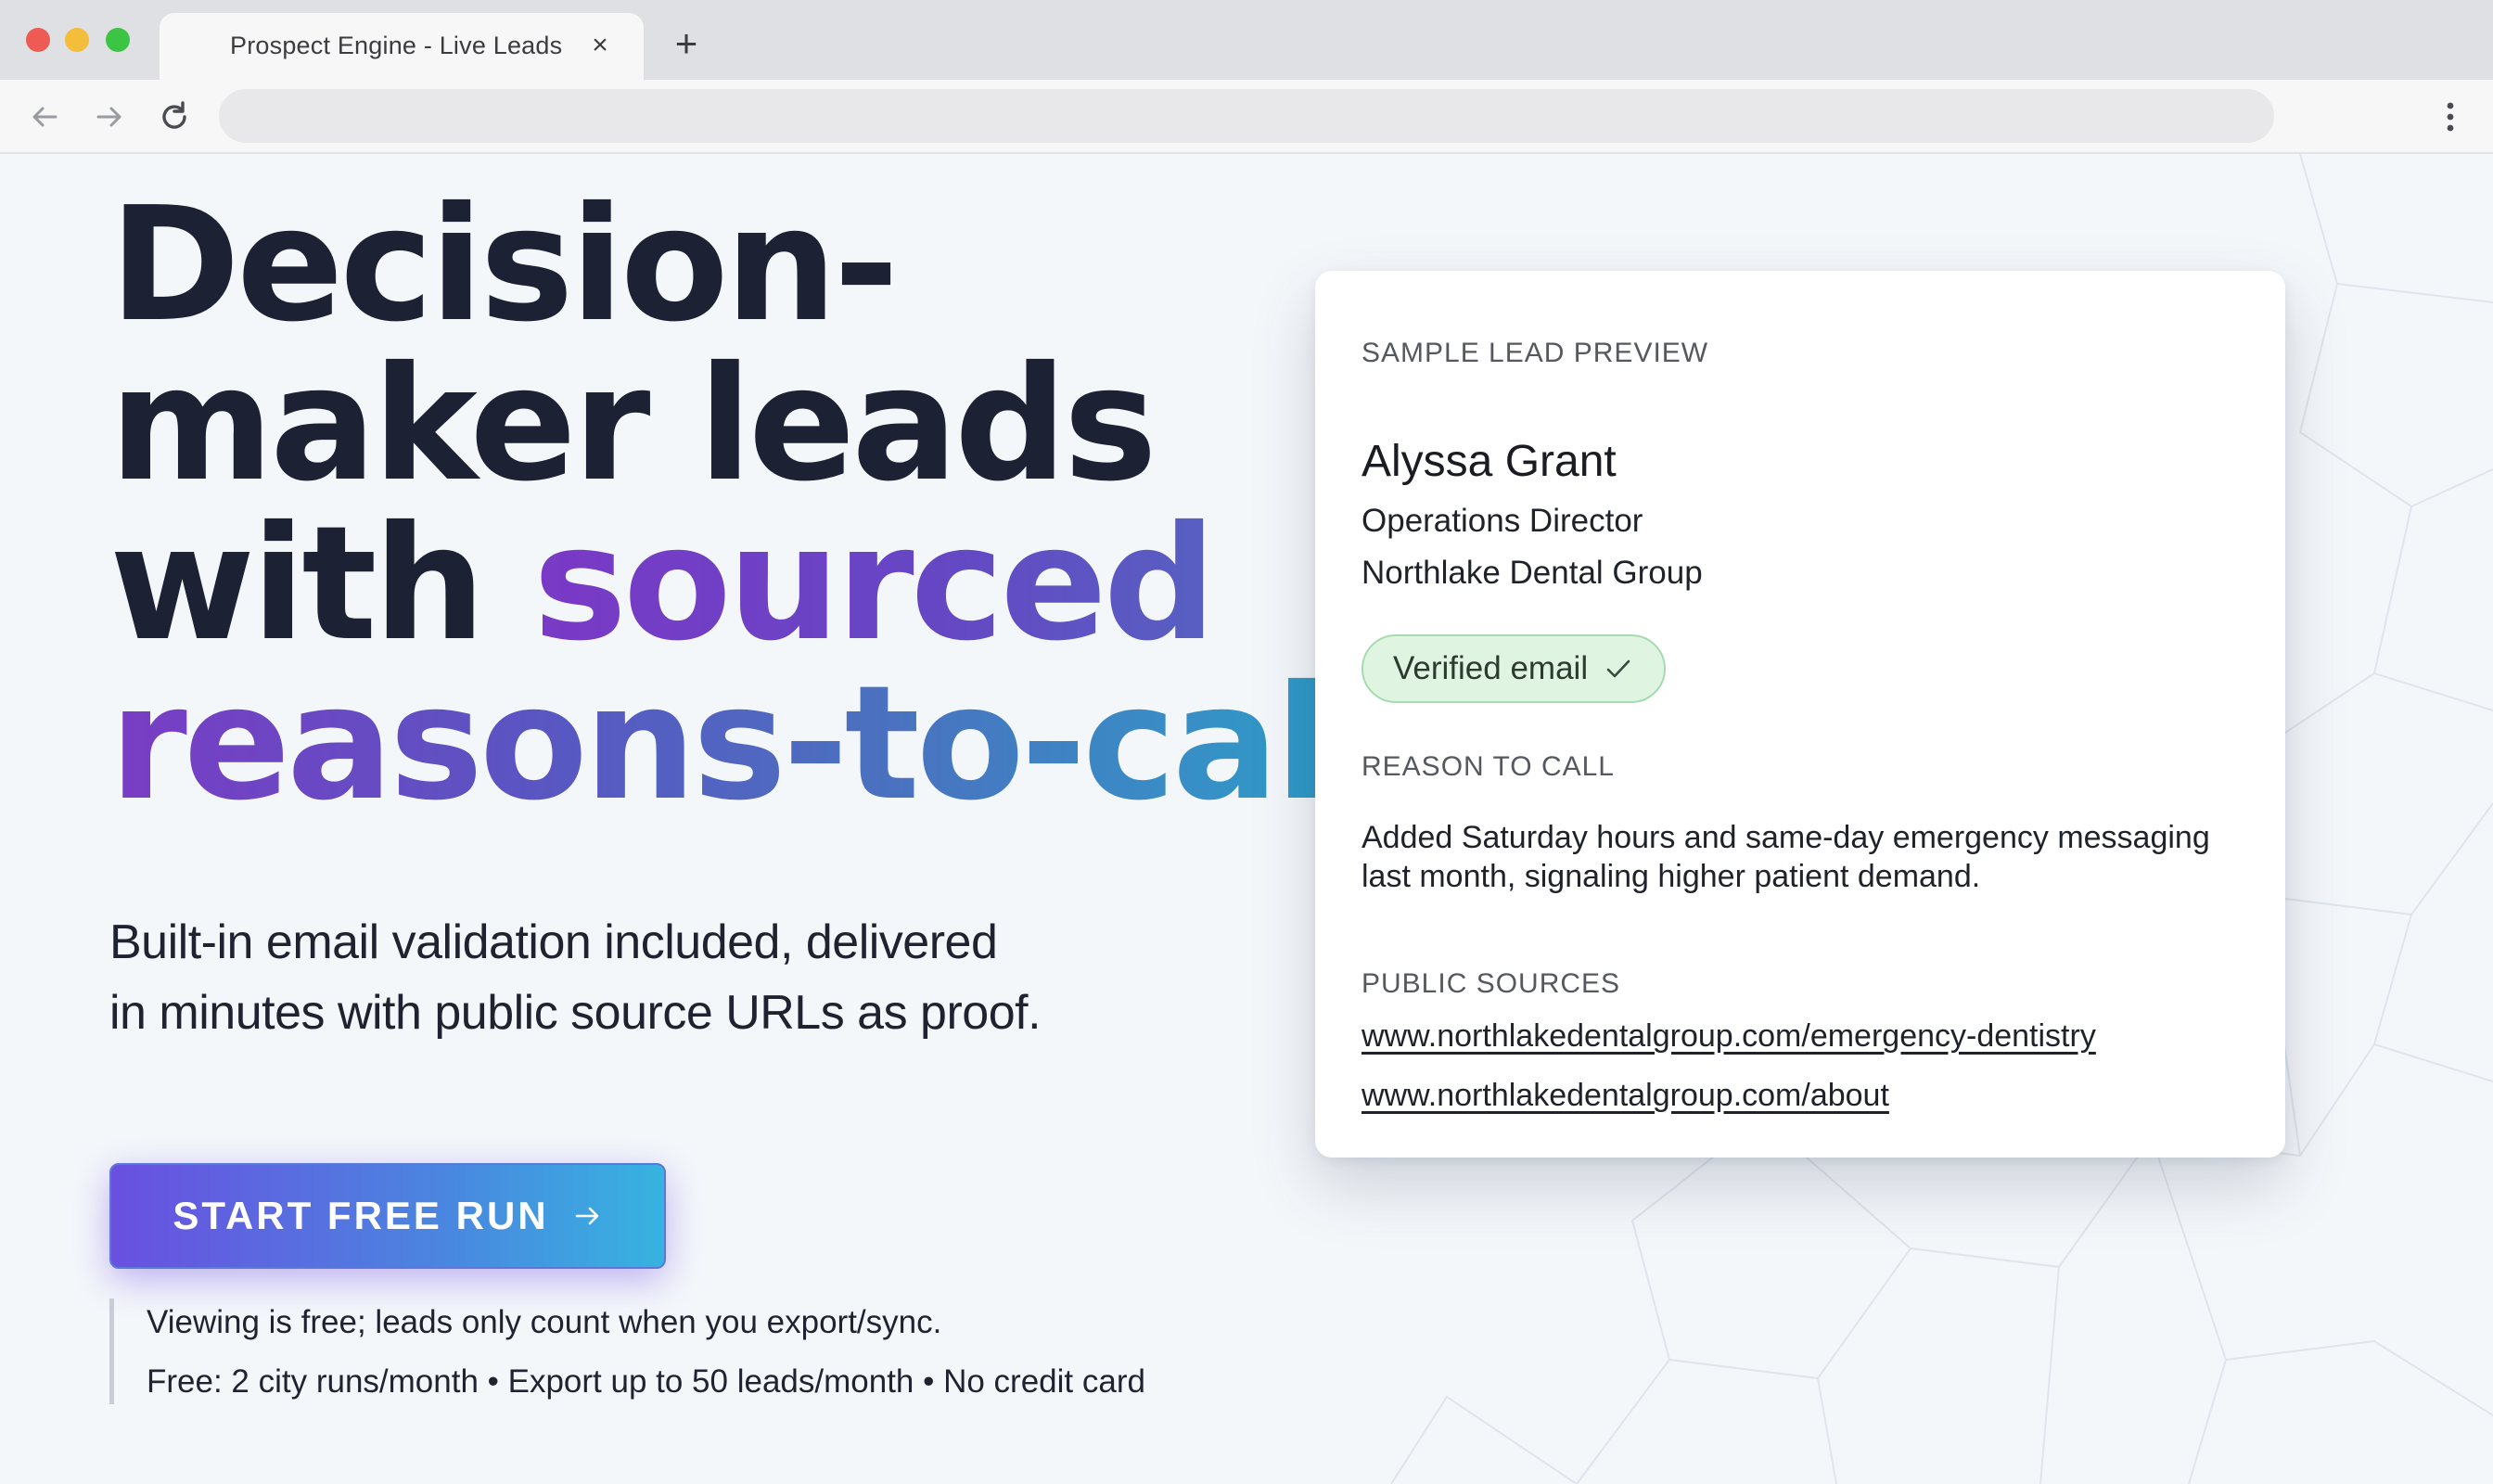 This screenshot has height=1484, width=2493. I want to click on headline-line-4: reasons-to-call, so click(744, 744).